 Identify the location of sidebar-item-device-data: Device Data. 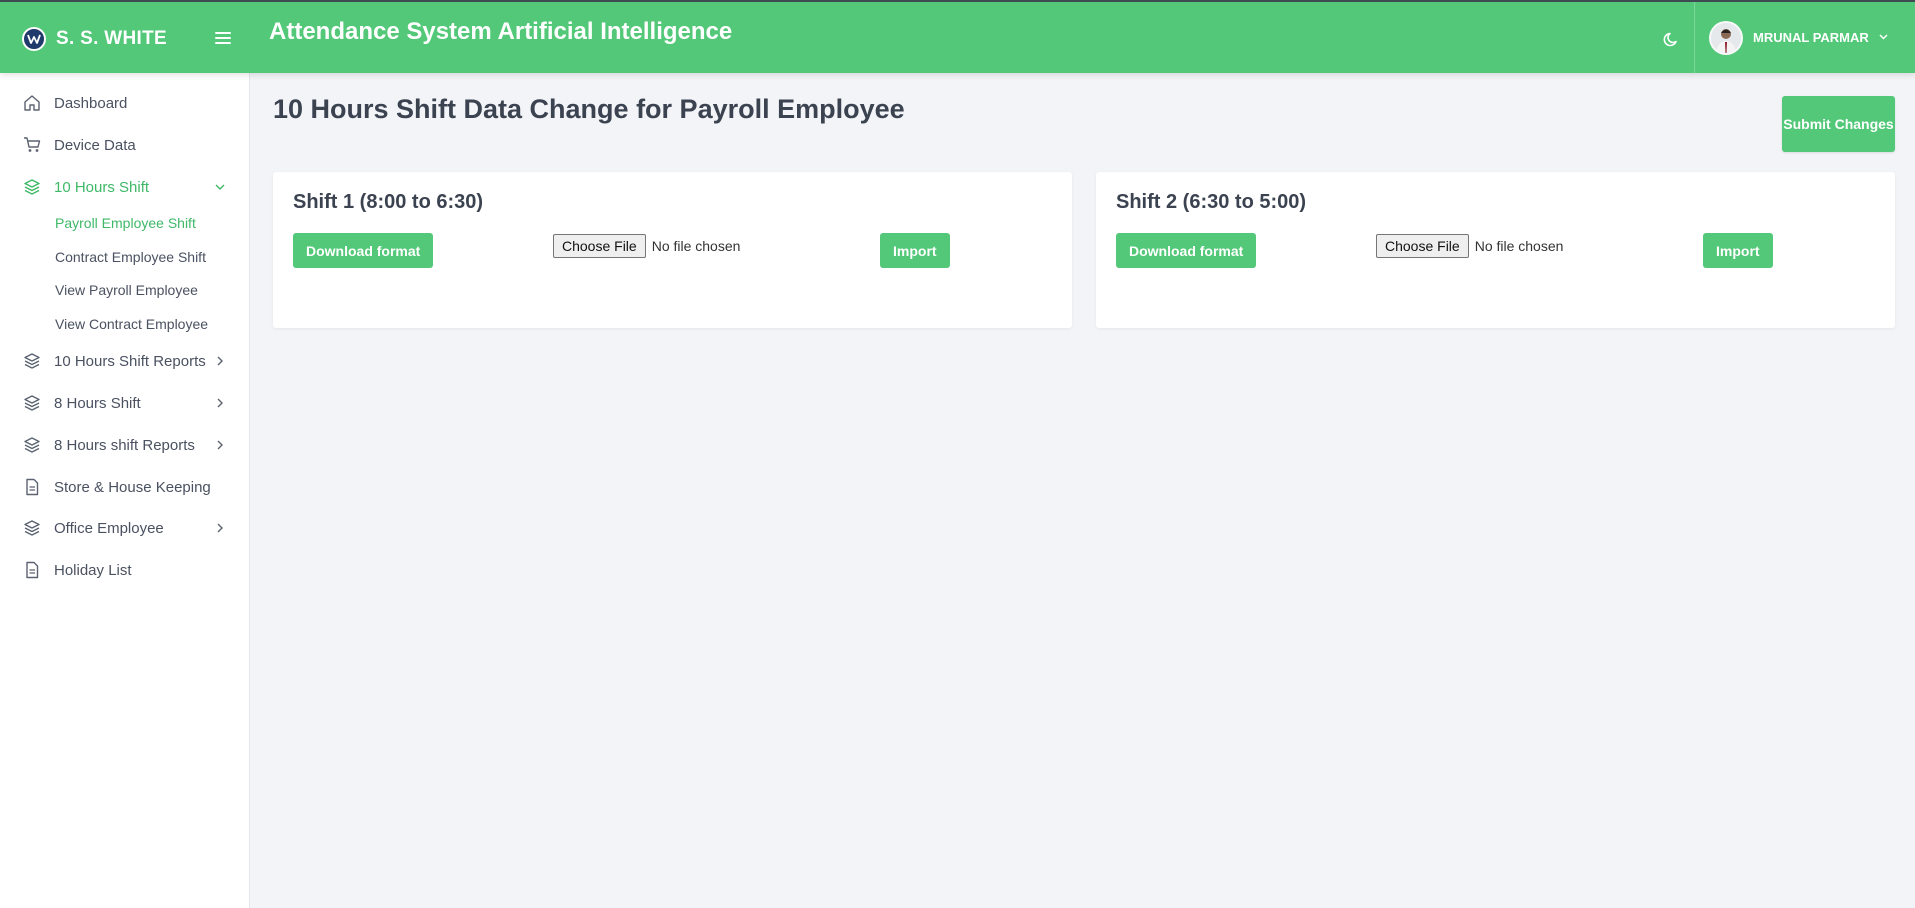
(125, 145).